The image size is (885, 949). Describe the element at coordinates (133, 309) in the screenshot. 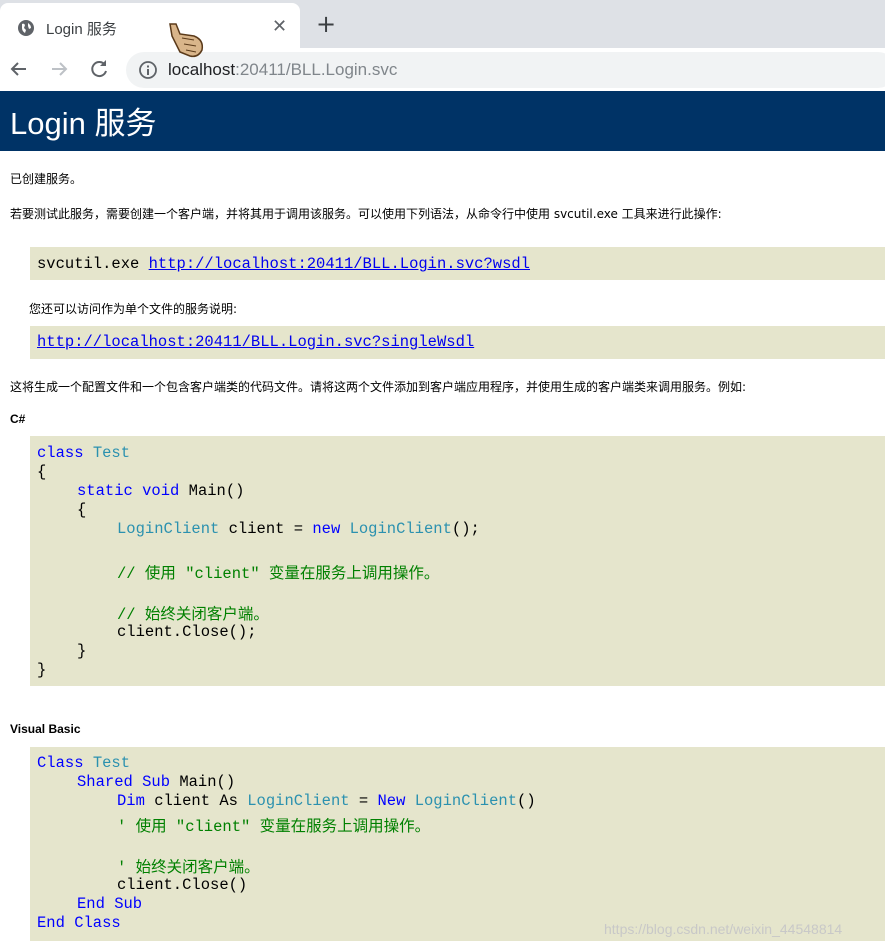

I see `single-file-note: 您还可以访问作为单个文件的服务说明:` at that location.